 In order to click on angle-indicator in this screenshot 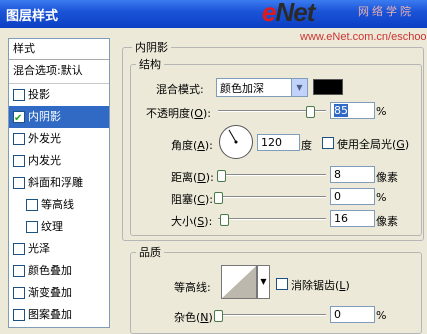, I will do `click(233, 136)`.